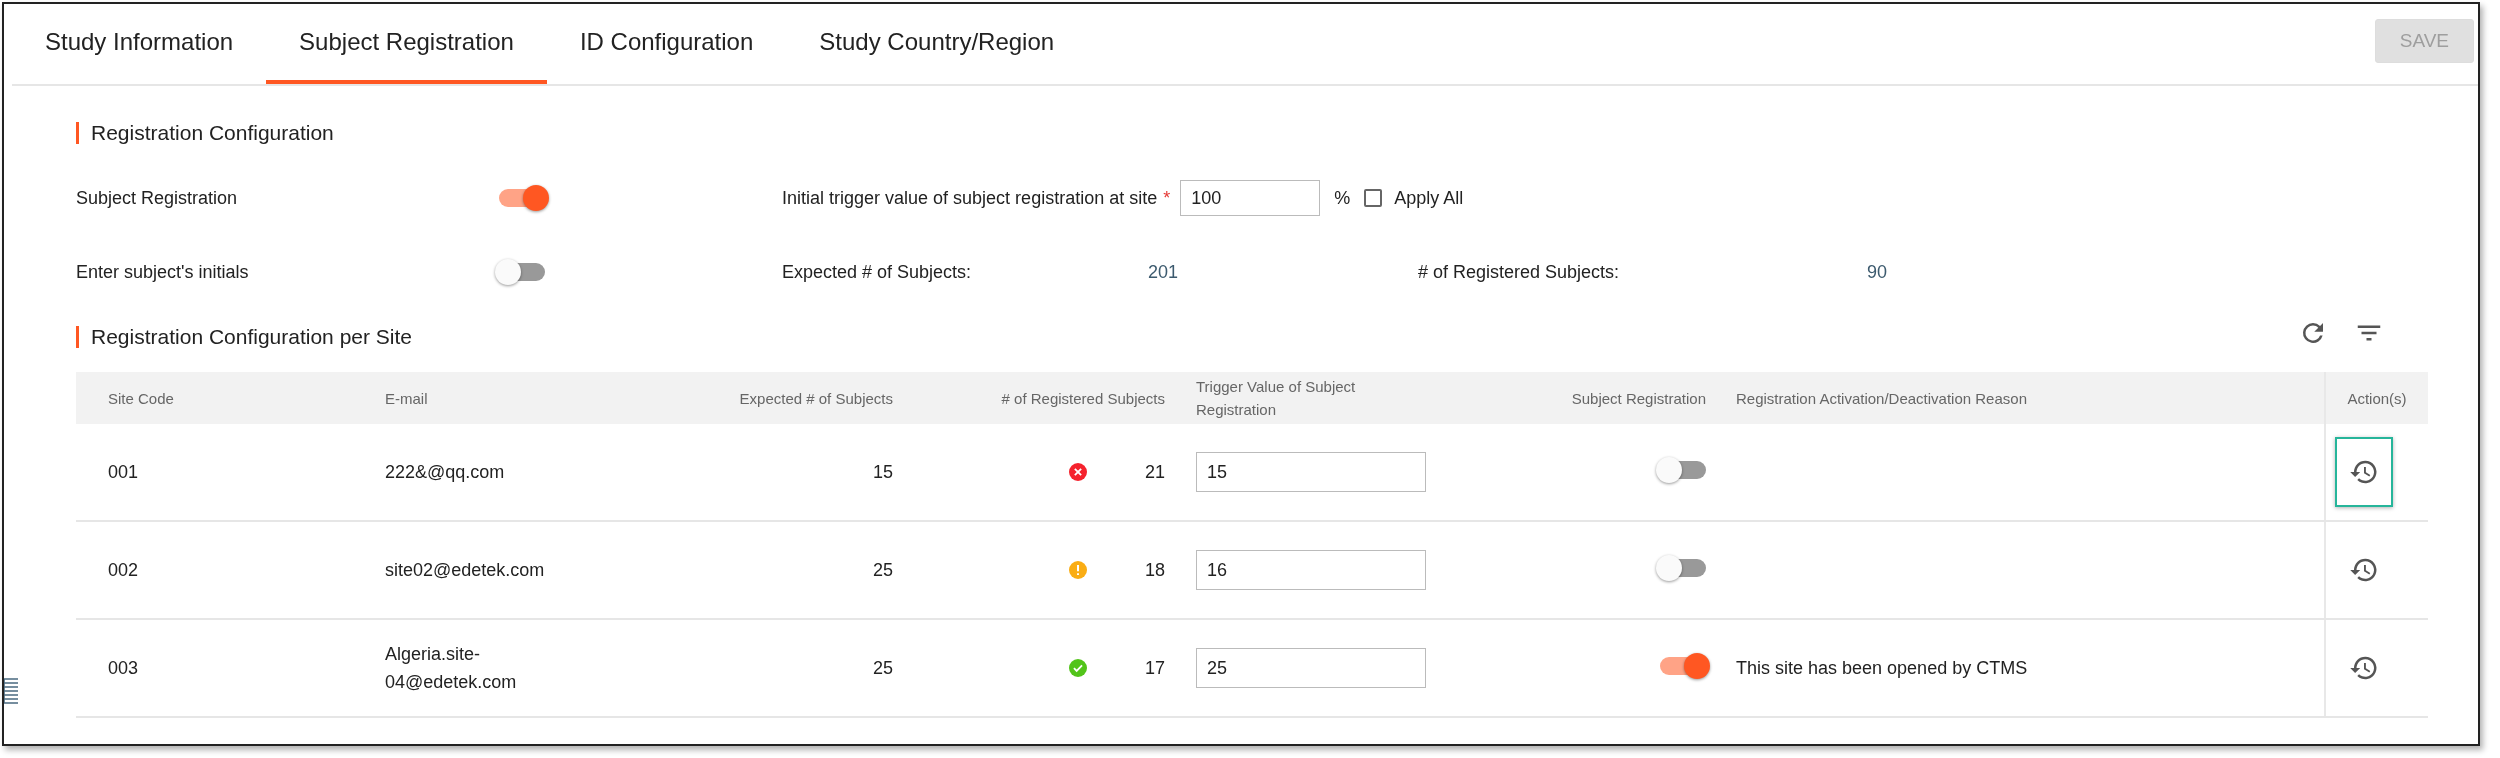 This screenshot has width=2500, height=758. Describe the element at coordinates (1429, 198) in the screenshot. I see `checkbox-label: Apply All` at that location.